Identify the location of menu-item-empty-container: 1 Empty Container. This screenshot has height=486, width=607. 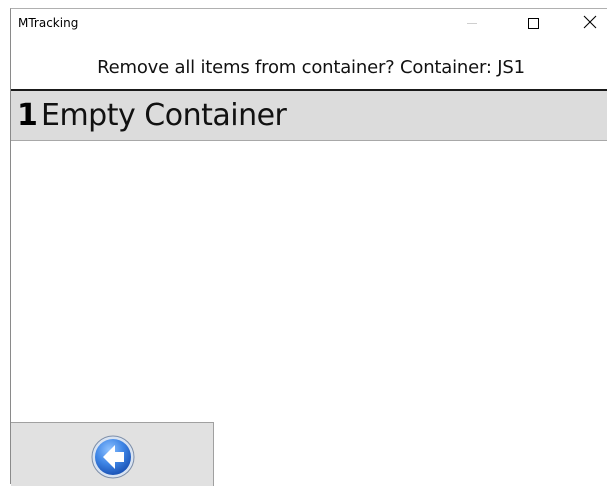
(309, 116).